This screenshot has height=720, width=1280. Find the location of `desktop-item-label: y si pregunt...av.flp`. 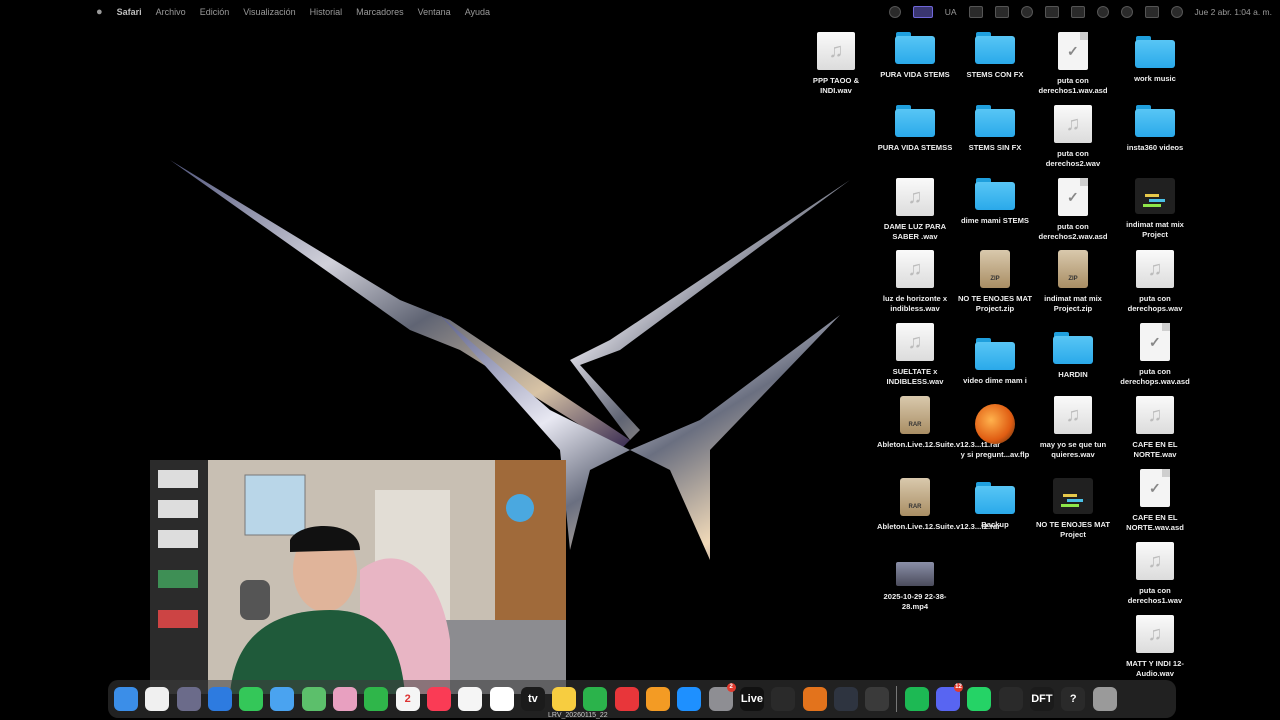

desktop-item-label: y si pregunt...av.flp is located at coordinates (995, 454).